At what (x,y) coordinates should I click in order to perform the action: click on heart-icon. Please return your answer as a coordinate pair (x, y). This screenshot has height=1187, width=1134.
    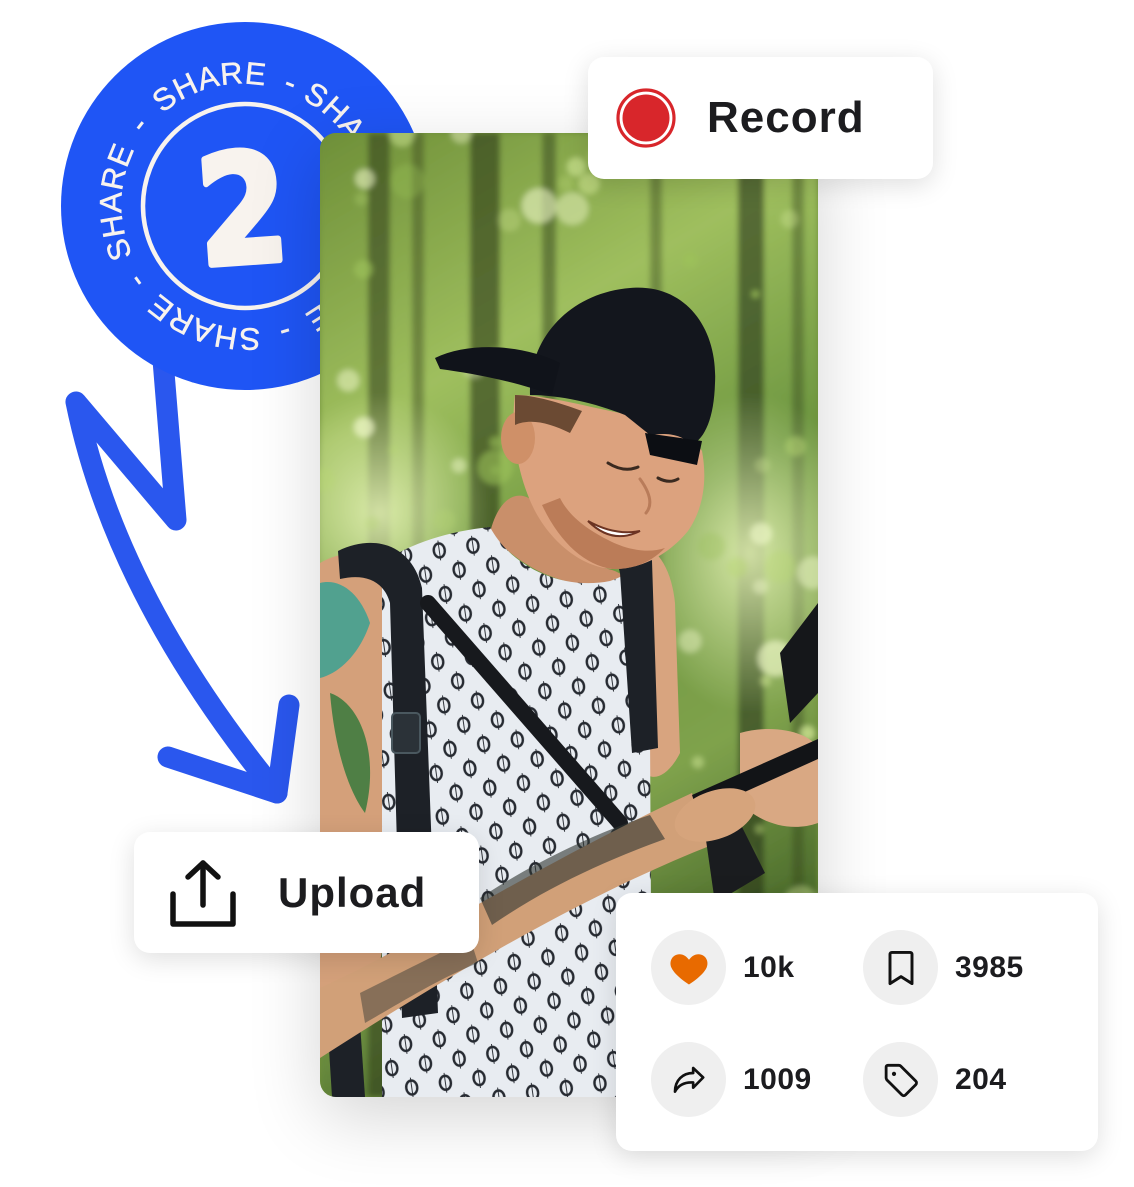
    Looking at the image, I should click on (688, 968).